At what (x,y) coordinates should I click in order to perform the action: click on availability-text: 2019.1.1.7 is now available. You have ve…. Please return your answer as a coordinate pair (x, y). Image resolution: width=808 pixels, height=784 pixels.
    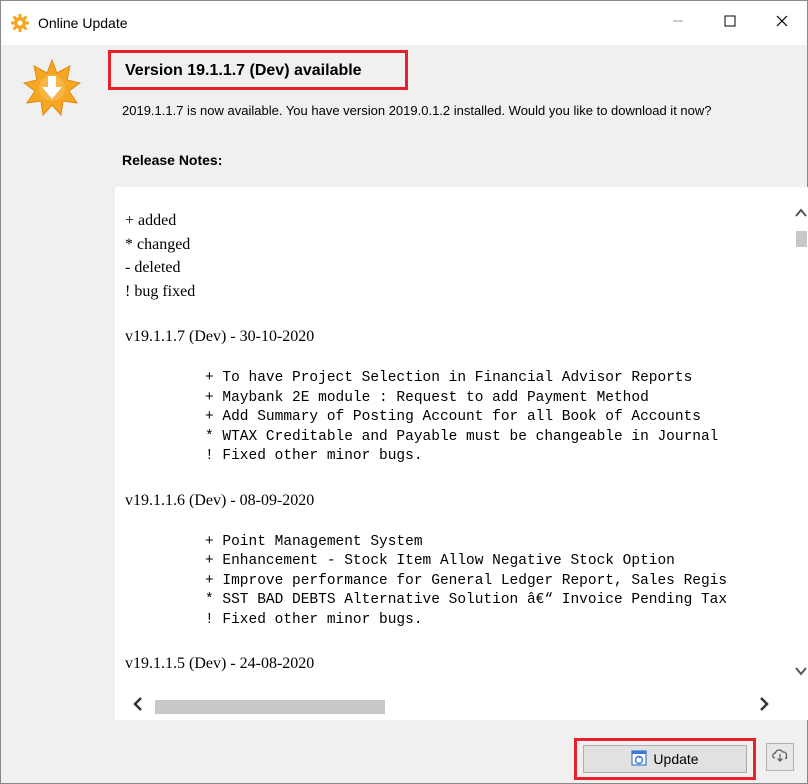
    Looking at the image, I should click on (417, 110).